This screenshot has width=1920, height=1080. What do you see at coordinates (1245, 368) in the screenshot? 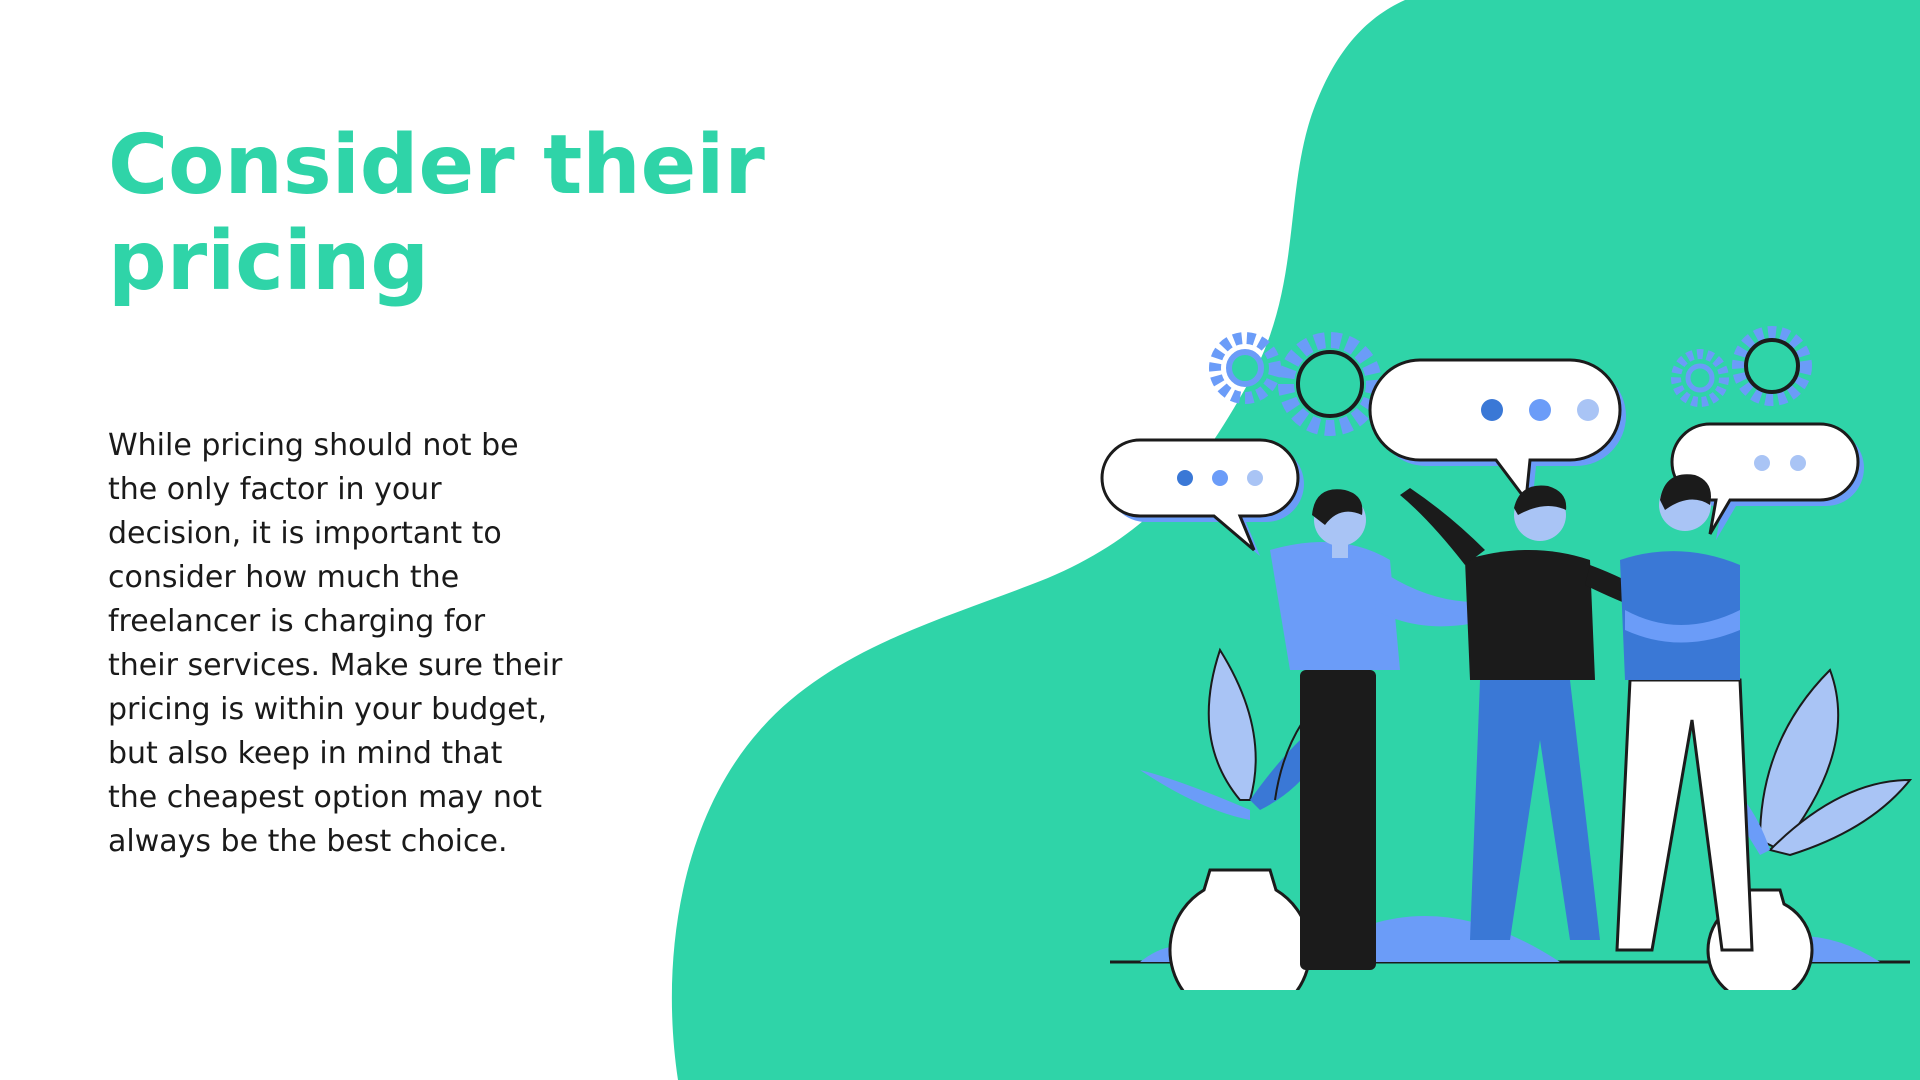
I see `gear-icon-small-left` at bounding box center [1245, 368].